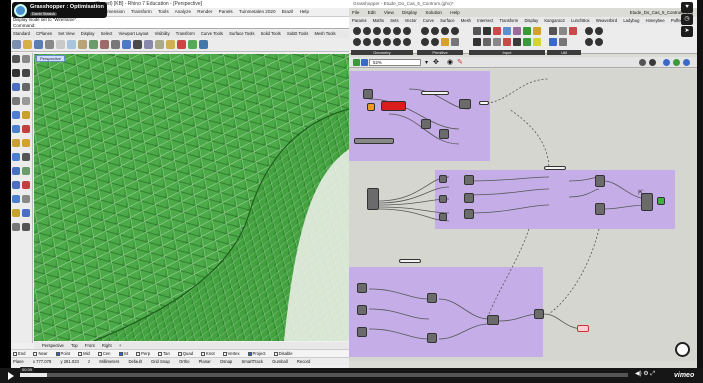 The image size is (703, 383). Describe the element at coordinates (44, 33) in the screenshot. I see `tab-cplanes: CPlanes` at that location.